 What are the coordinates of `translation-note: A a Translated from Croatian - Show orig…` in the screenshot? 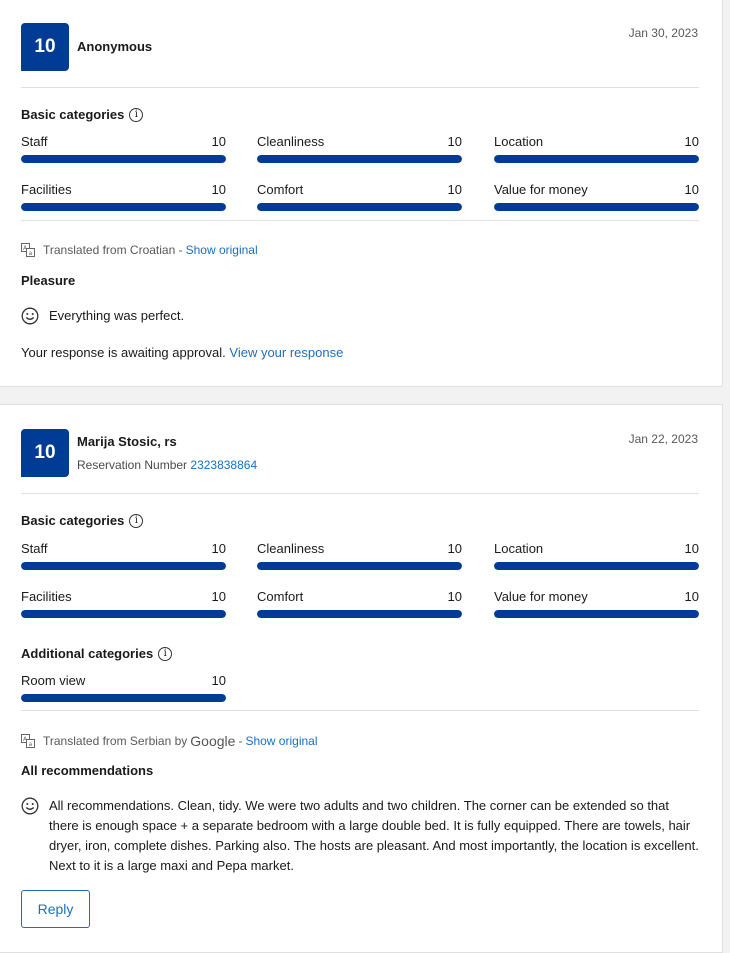 It's located at (139, 250).